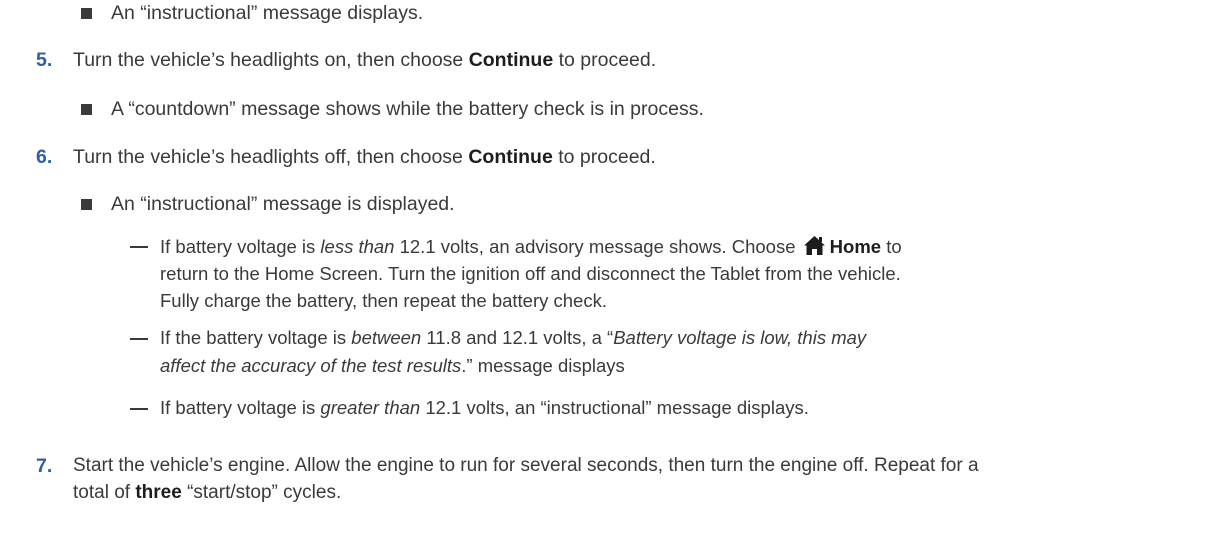 The width and height of the screenshot is (1224, 535). What do you see at coordinates (44, 60) in the screenshot?
I see `step-number: 5.` at bounding box center [44, 60].